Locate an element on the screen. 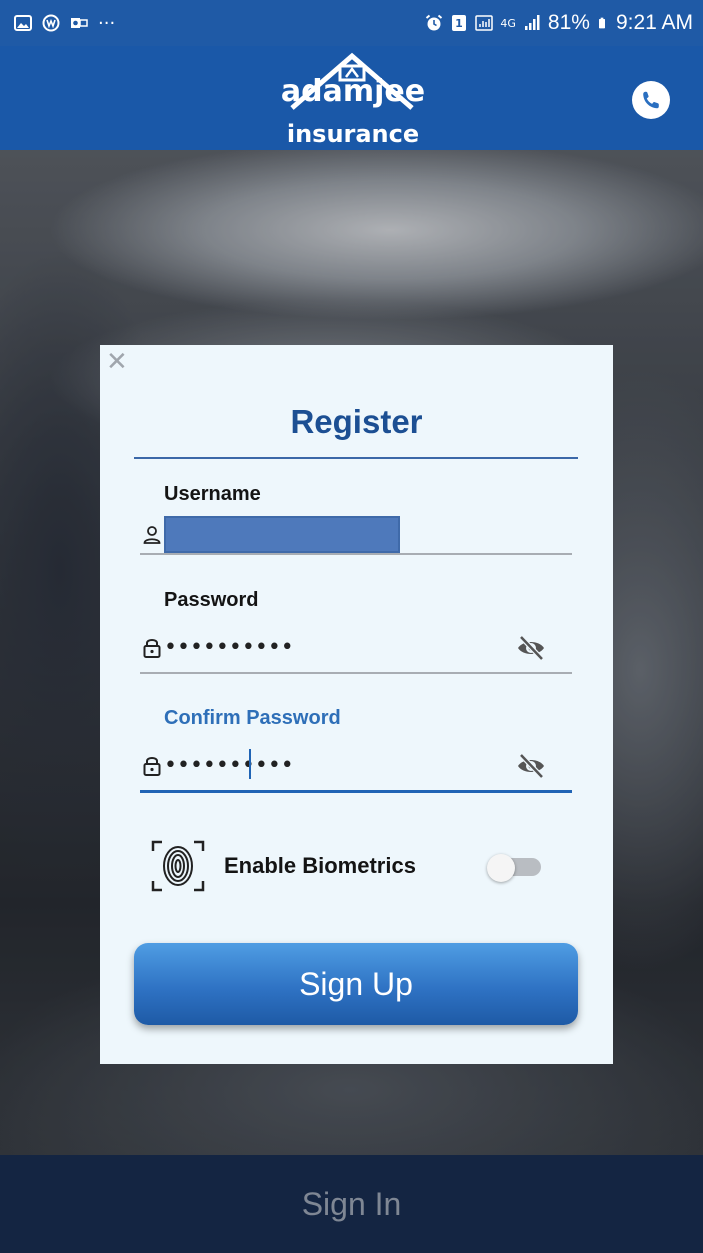  confirm-password-label: Confirm Password is located at coordinates (252, 718).